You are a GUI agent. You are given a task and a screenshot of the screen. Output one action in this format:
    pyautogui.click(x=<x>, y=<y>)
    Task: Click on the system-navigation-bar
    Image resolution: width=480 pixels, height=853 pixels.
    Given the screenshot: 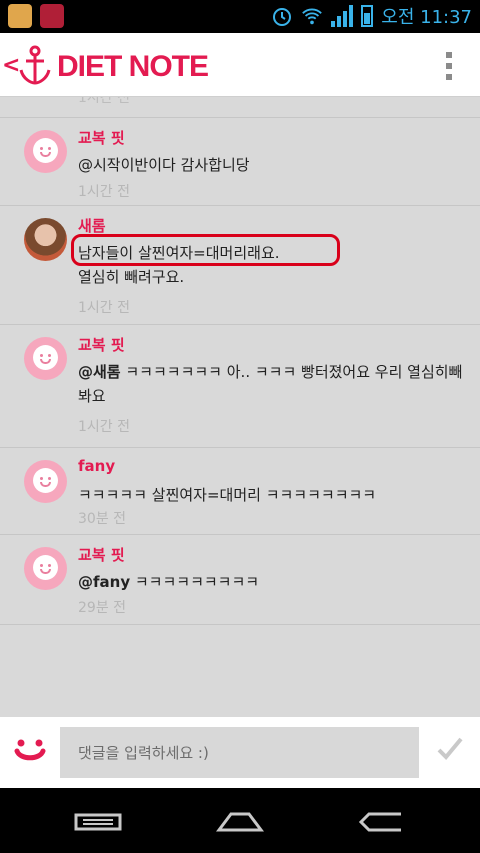 What is the action you would take?
    pyautogui.click(x=240, y=820)
    